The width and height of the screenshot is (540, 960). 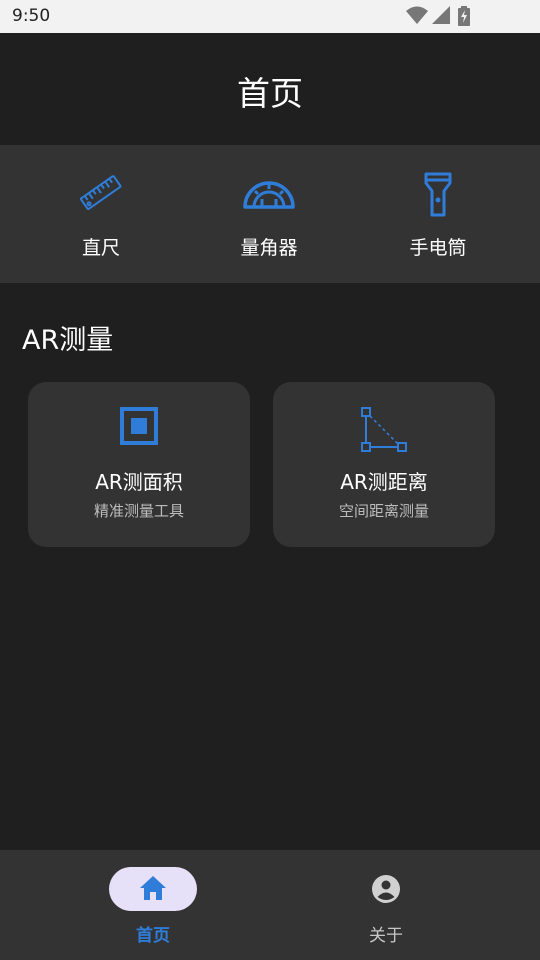 What do you see at coordinates (139, 482) in the screenshot?
I see `card-title-ar-area: AR测面积` at bounding box center [139, 482].